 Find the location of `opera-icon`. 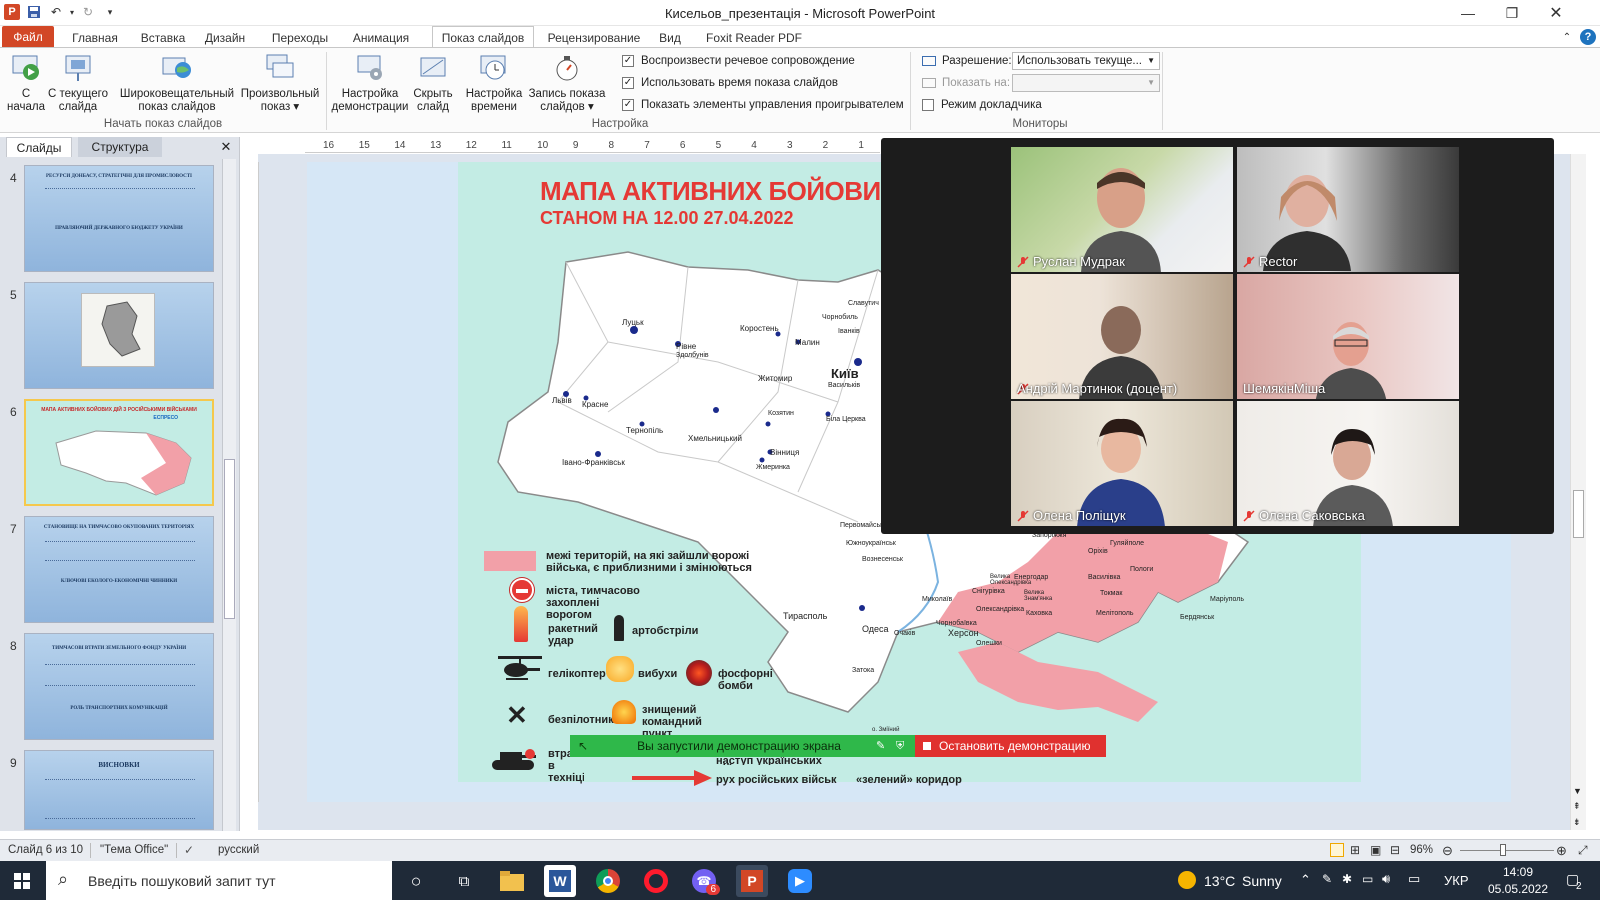

opera-icon is located at coordinates (656, 881).